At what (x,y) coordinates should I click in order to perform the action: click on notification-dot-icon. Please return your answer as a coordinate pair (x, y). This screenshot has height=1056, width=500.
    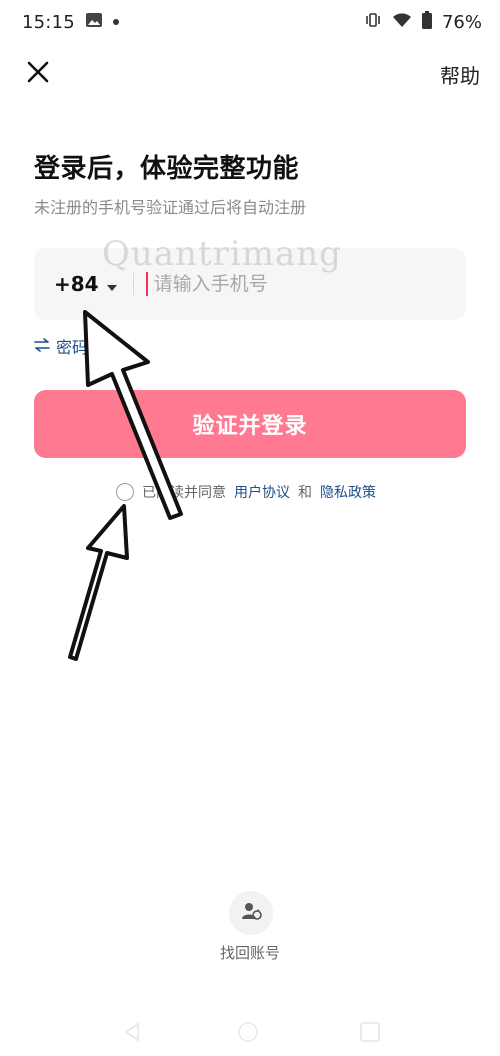
    Looking at the image, I should click on (115, 22).